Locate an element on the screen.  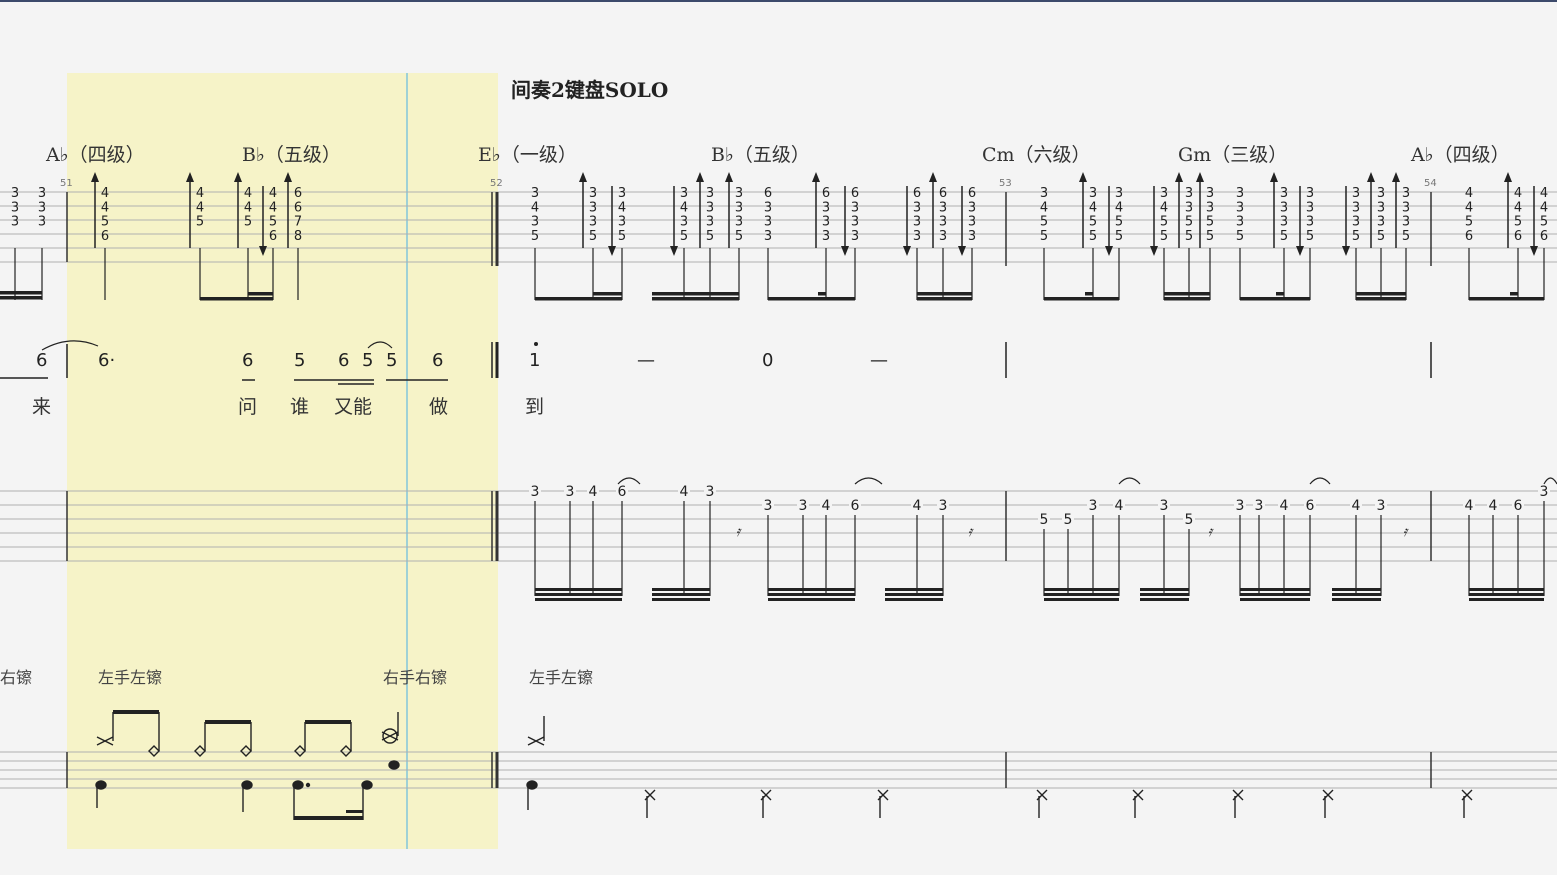
percussion-label: 右镲 is located at coordinates (16, 677).